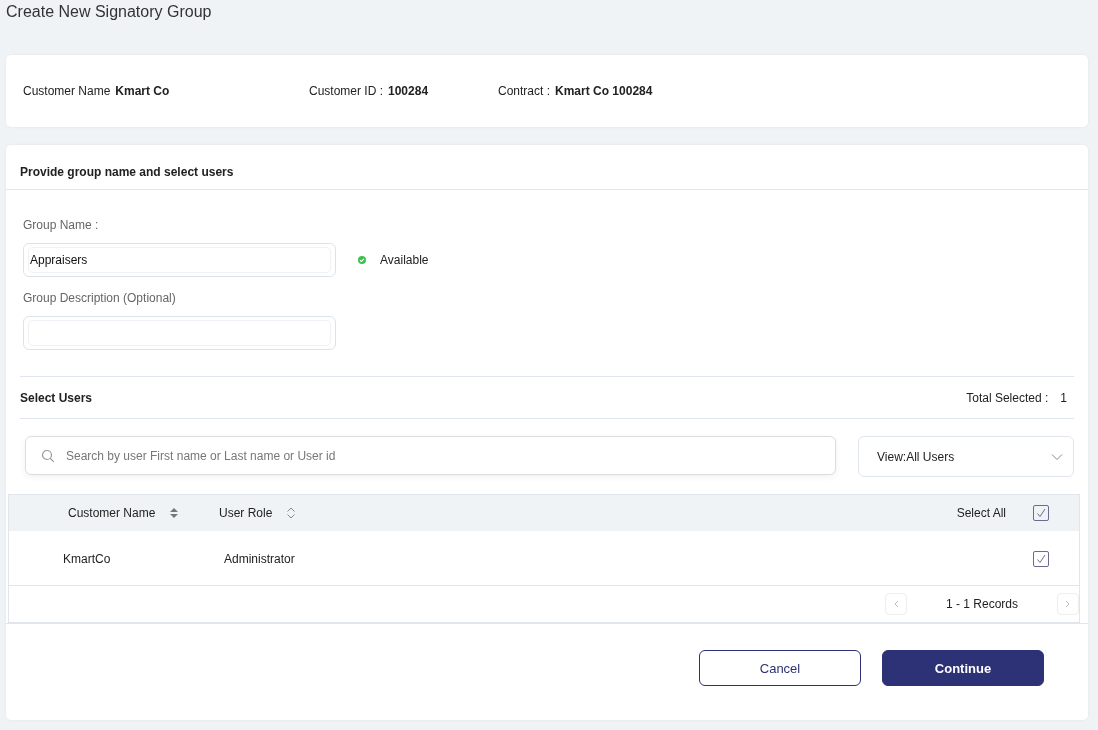 Image resolution: width=1098 pixels, height=730 pixels. What do you see at coordinates (109, 12) in the screenshot?
I see `page-title: Create New Signatory Group` at bounding box center [109, 12].